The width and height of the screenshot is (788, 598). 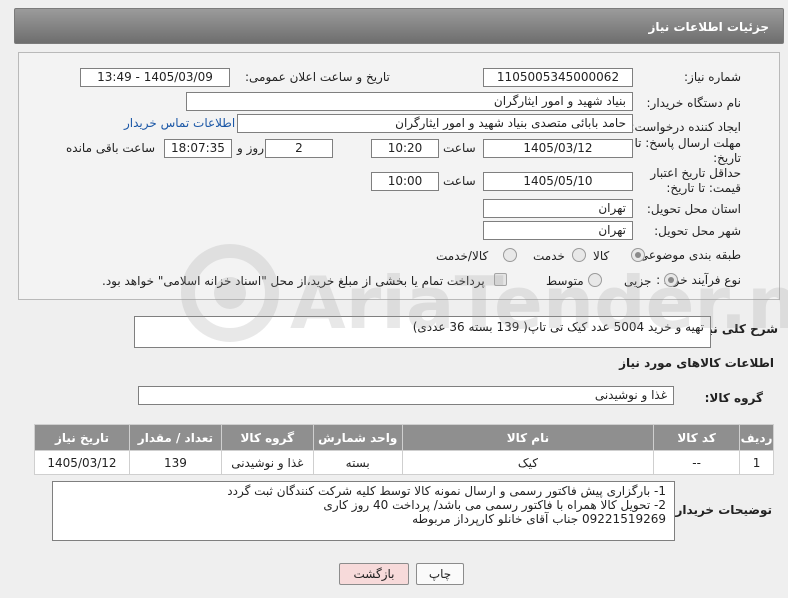 What do you see at coordinates (685, 127) in the screenshot?
I see `requester-label: ایجاد کننده درخواست:` at bounding box center [685, 127].